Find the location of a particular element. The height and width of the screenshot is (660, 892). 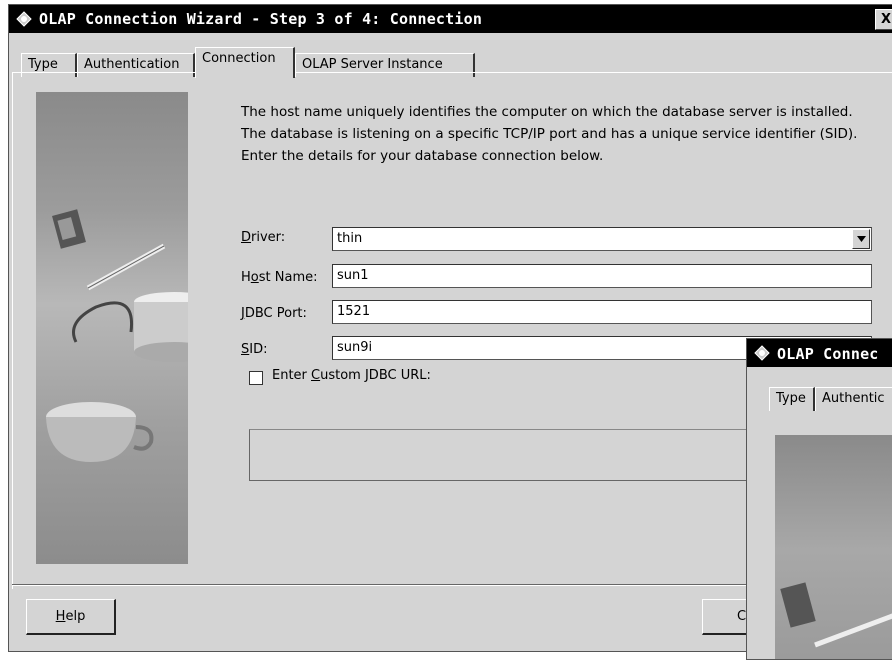

custom-jdbc-url-checkbox is located at coordinates (256, 378).